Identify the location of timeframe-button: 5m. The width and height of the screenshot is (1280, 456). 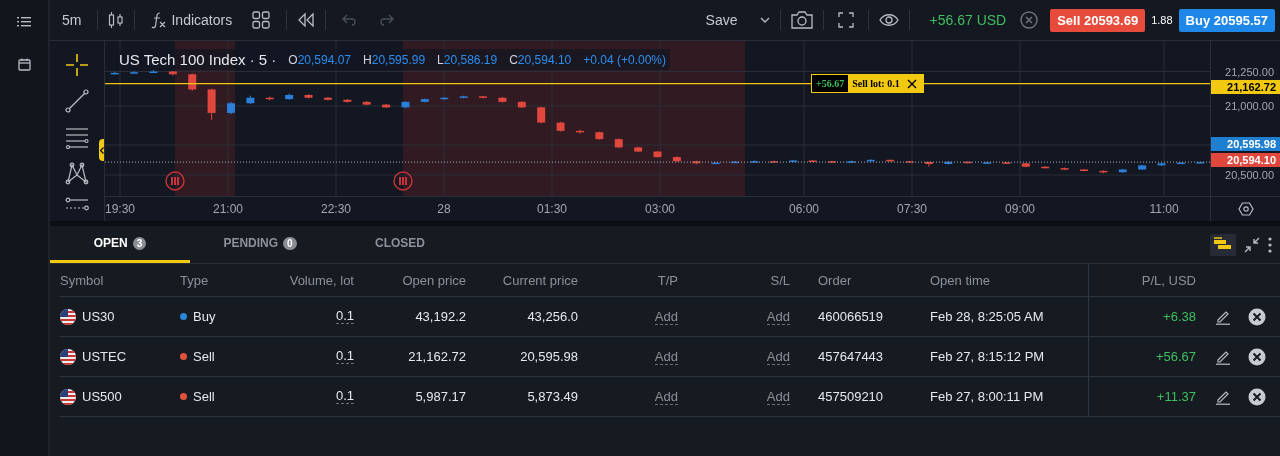
(72, 20).